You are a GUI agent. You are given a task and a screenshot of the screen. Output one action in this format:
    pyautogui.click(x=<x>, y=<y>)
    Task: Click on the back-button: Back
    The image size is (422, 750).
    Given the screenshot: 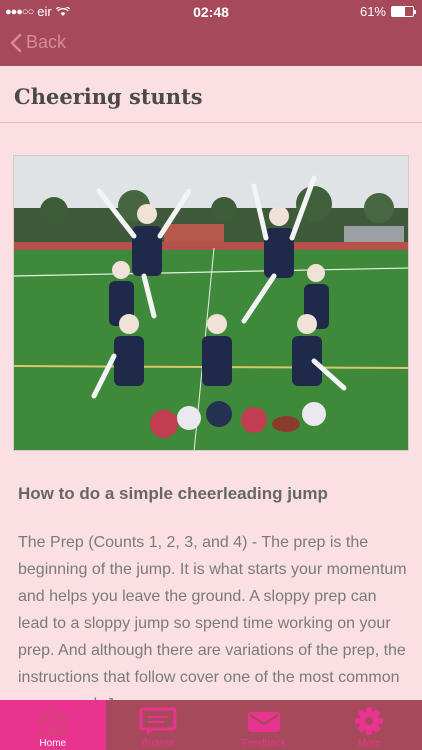 What is the action you would take?
    pyautogui.click(x=38, y=42)
    